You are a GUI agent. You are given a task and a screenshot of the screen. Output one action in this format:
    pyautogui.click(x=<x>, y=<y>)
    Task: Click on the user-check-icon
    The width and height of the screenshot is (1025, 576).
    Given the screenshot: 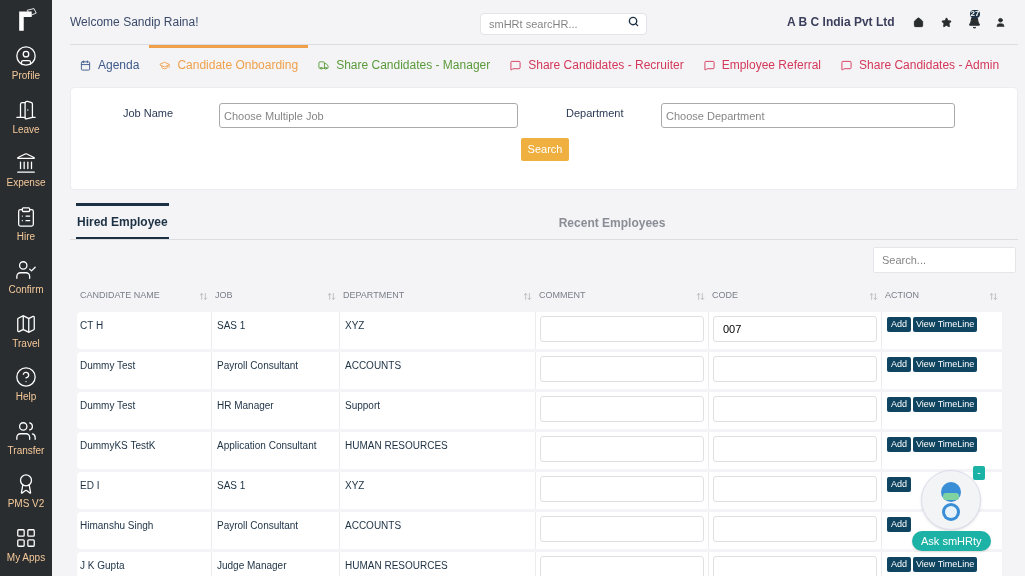 What is the action you would take?
    pyautogui.click(x=26, y=270)
    